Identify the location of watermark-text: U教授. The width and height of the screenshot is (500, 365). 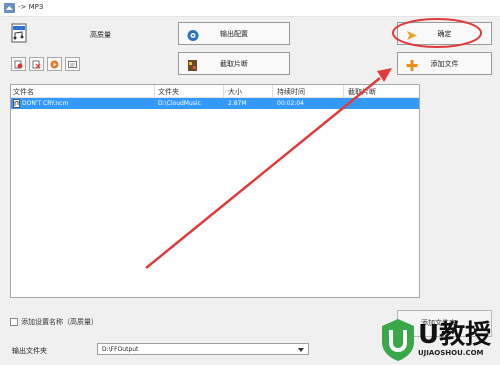
(455, 335).